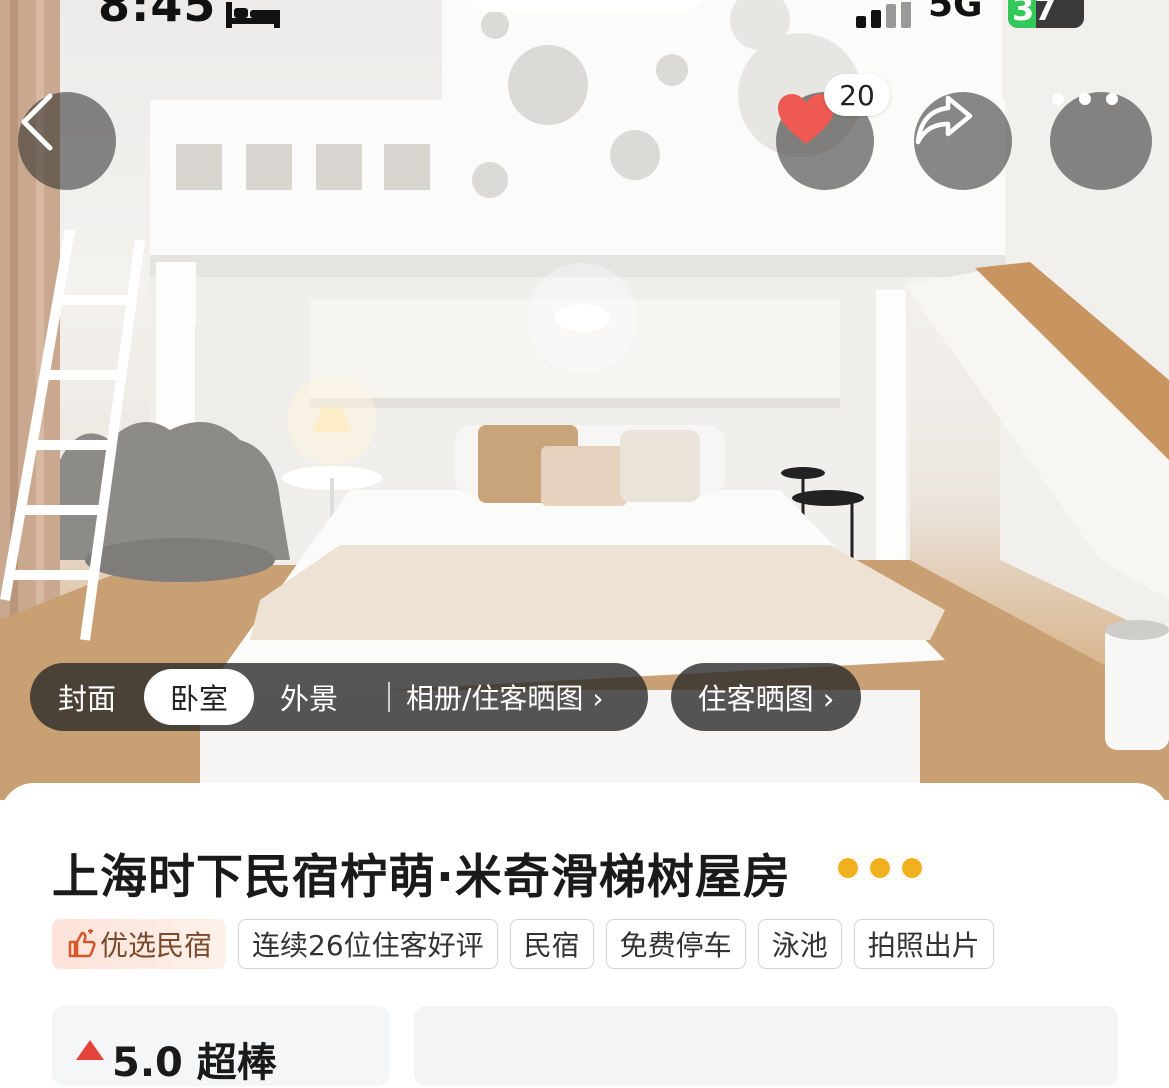 The width and height of the screenshot is (1169, 1088). Describe the element at coordinates (1034, 14) in the screenshot. I see `battery-percent: 37` at that location.